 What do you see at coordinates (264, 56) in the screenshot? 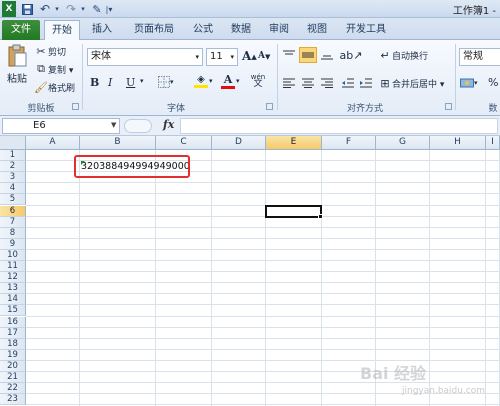
I see `shrink-font-button: A ▼` at bounding box center [264, 56].